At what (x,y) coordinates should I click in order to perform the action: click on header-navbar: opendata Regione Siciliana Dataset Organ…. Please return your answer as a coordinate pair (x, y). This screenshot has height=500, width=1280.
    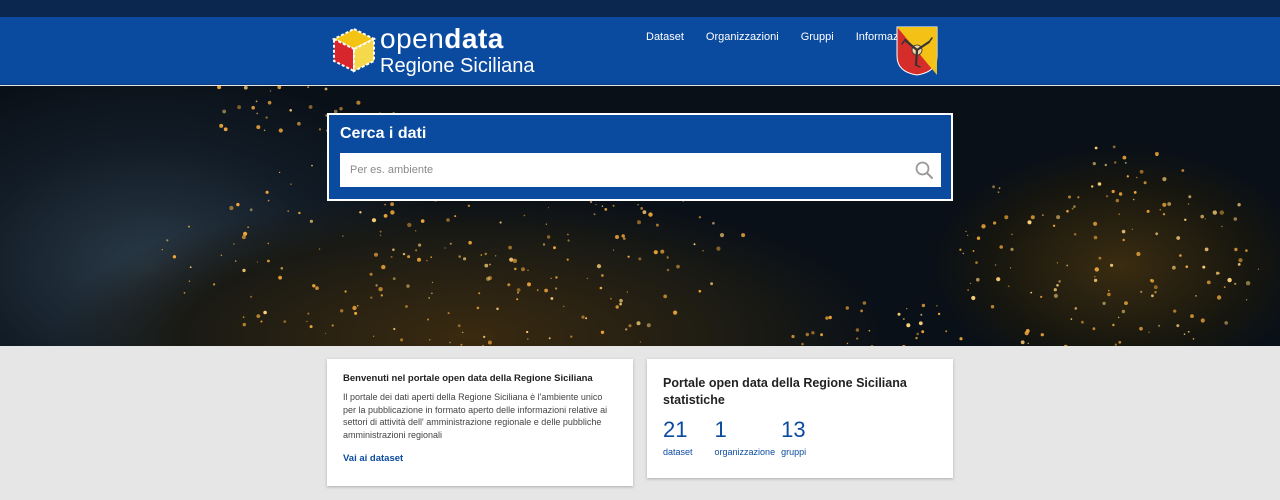
    Looking at the image, I should click on (640, 51).